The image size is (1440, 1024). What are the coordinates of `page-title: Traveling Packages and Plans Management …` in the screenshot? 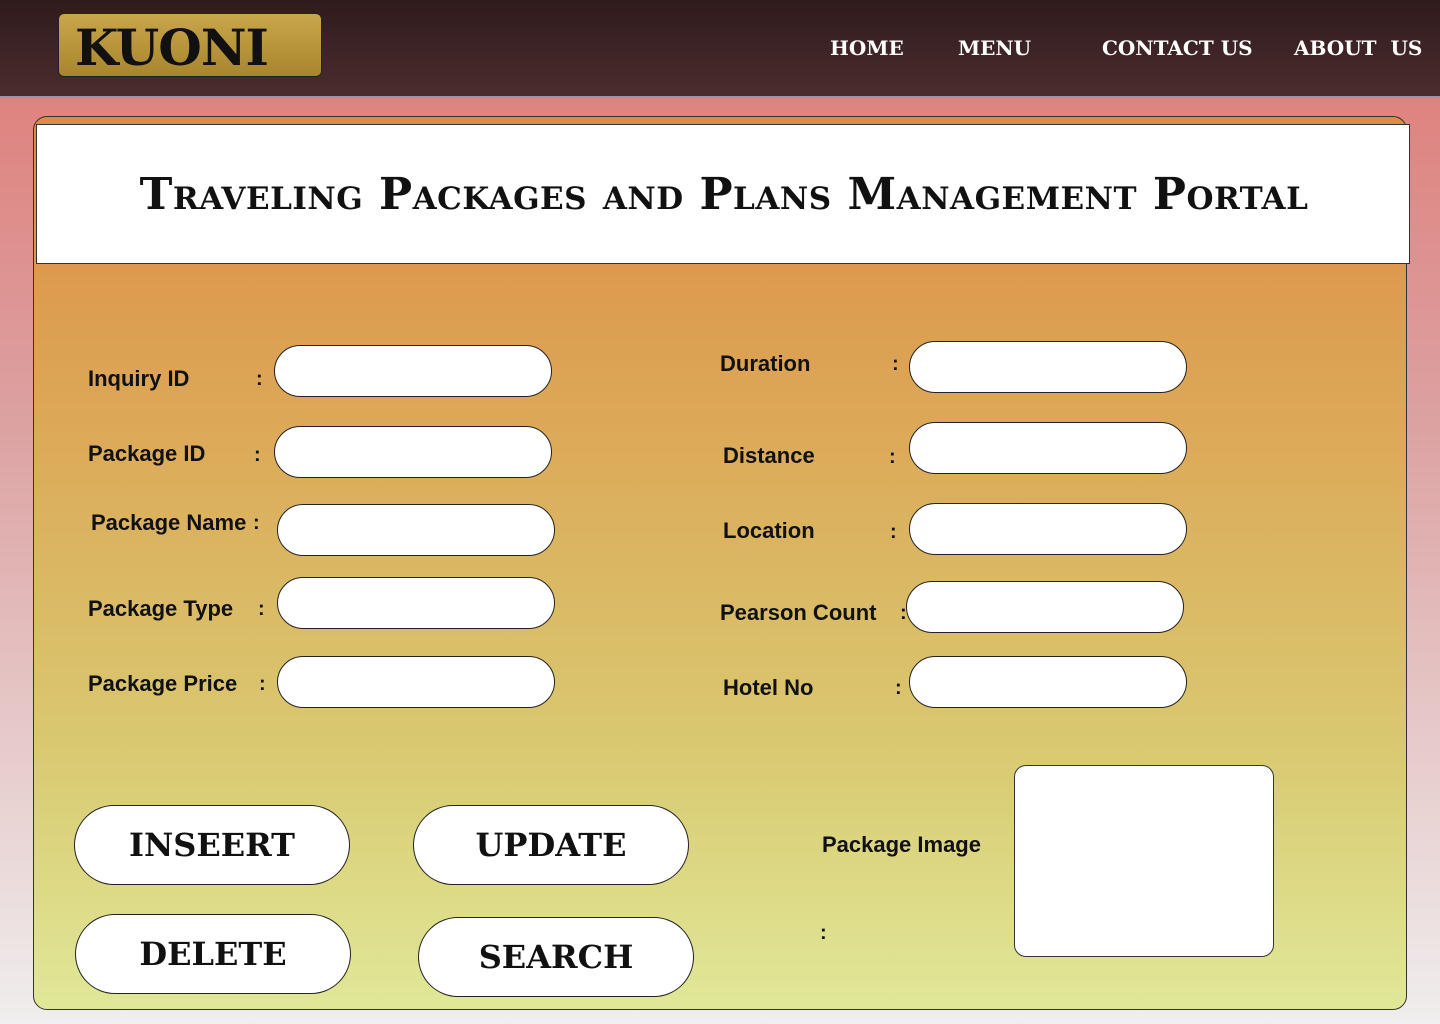 It's located at (724, 194).